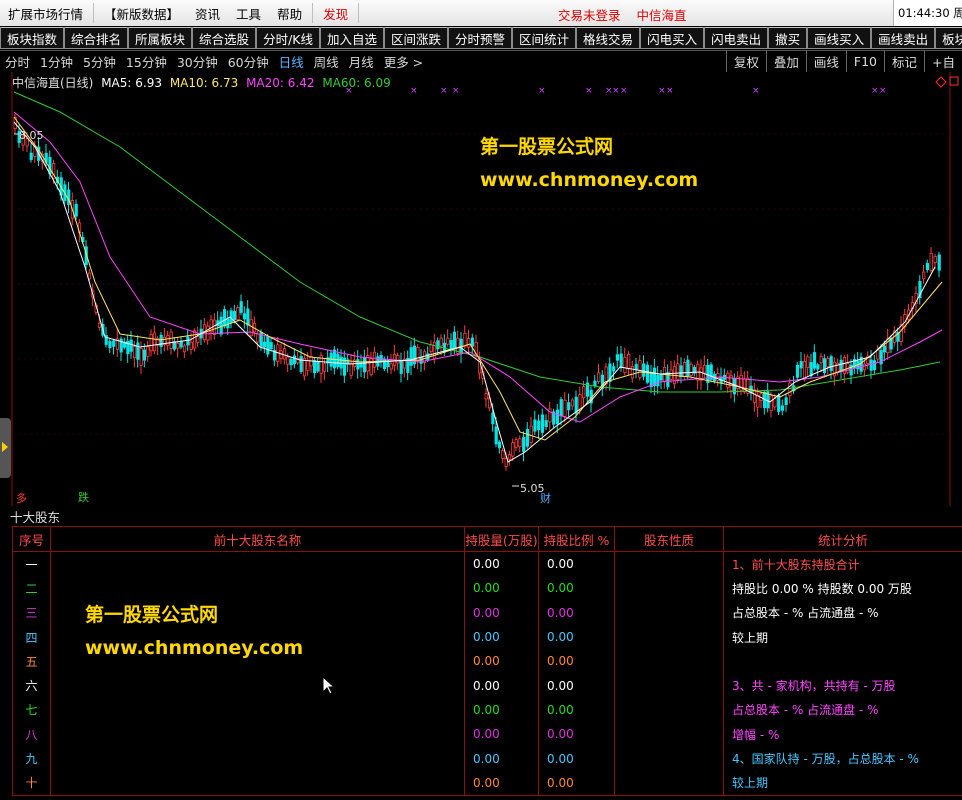  I want to click on table-row: 八 0.00 0.00 增幅 - %, so click(487, 734).